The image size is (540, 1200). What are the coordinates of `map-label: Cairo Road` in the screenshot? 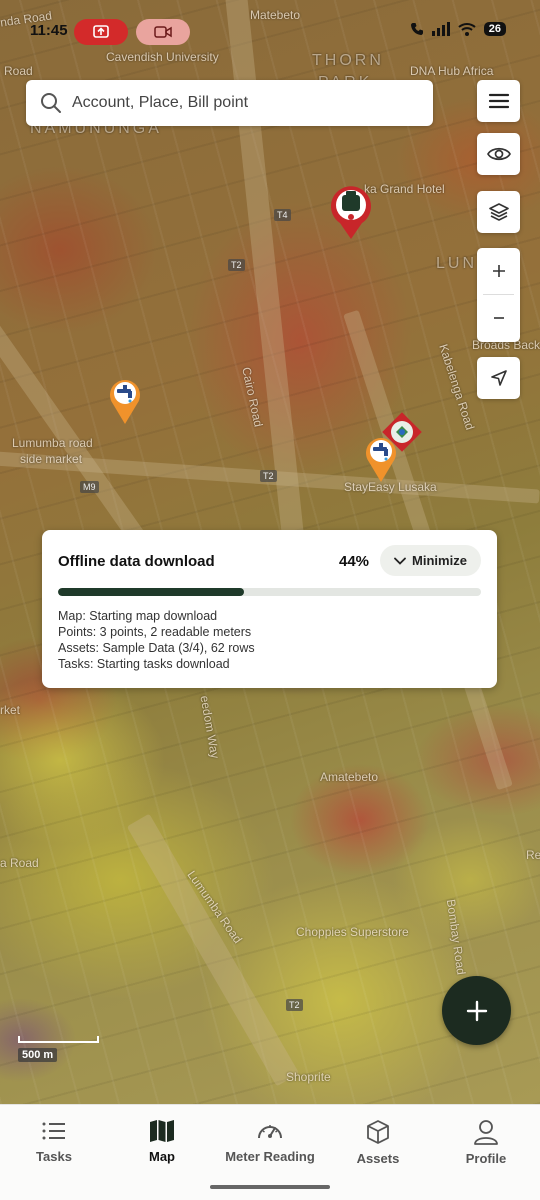 It's located at (252, 397).